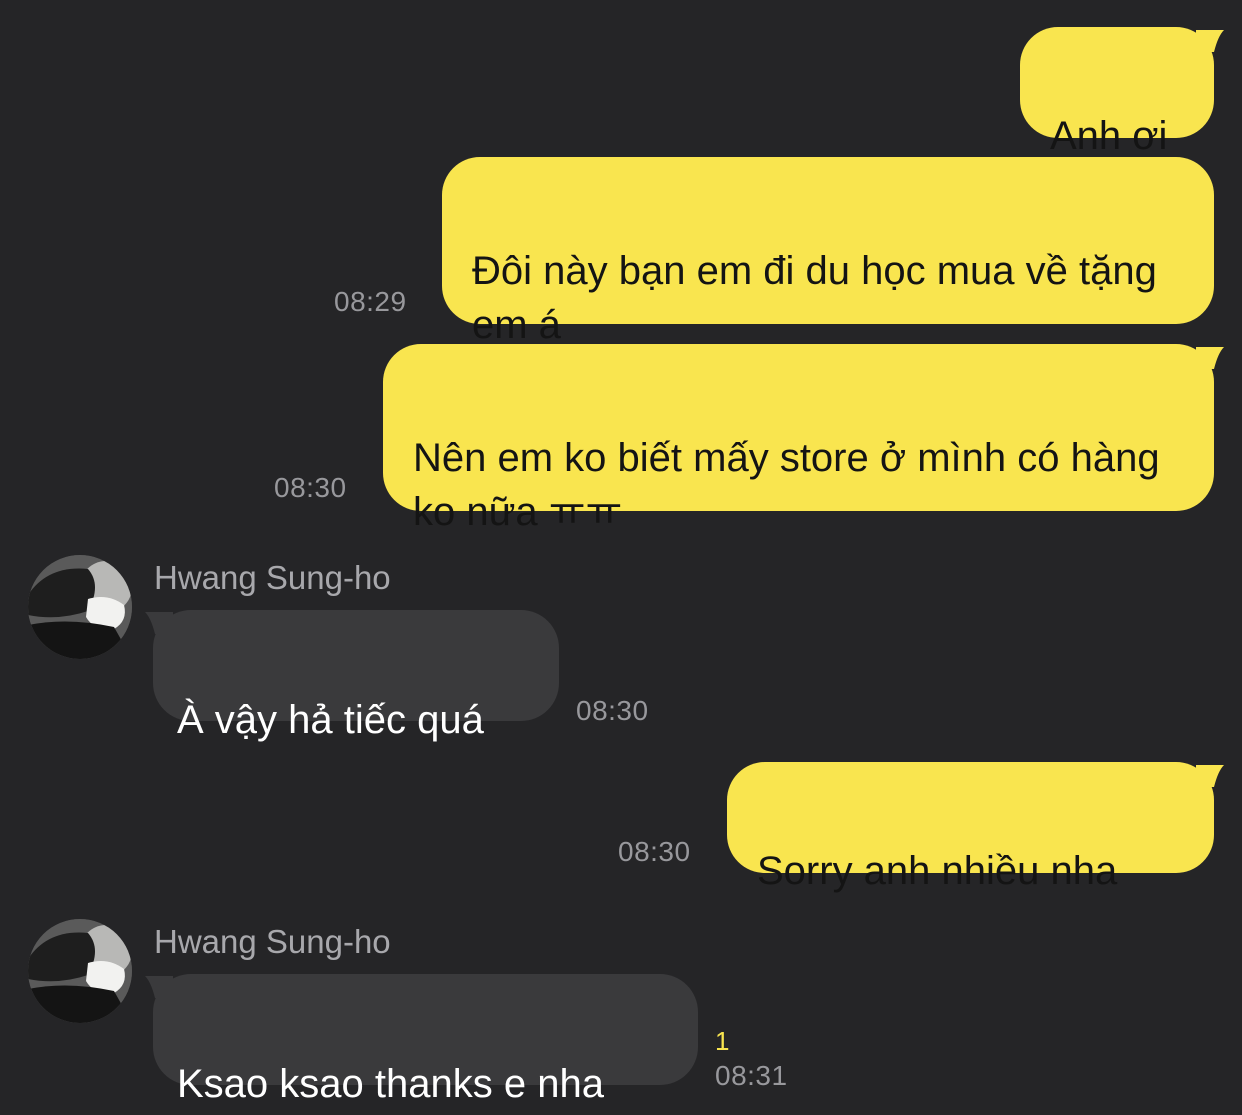 This screenshot has height=1115, width=1242. What do you see at coordinates (970, 827) in the screenshot?
I see `outgoing-message-bubble: Sorry anh nhiều nha` at bounding box center [970, 827].